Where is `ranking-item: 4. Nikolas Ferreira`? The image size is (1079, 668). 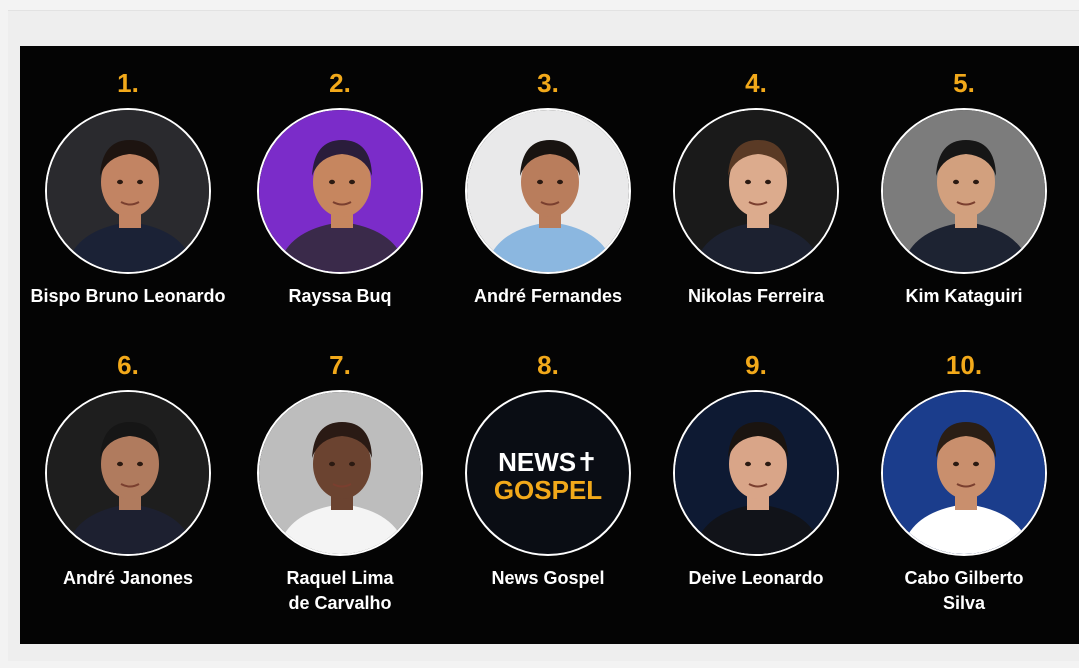
ranking-item: 4. Nikolas Ferreira is located at coordinates (756, 188).